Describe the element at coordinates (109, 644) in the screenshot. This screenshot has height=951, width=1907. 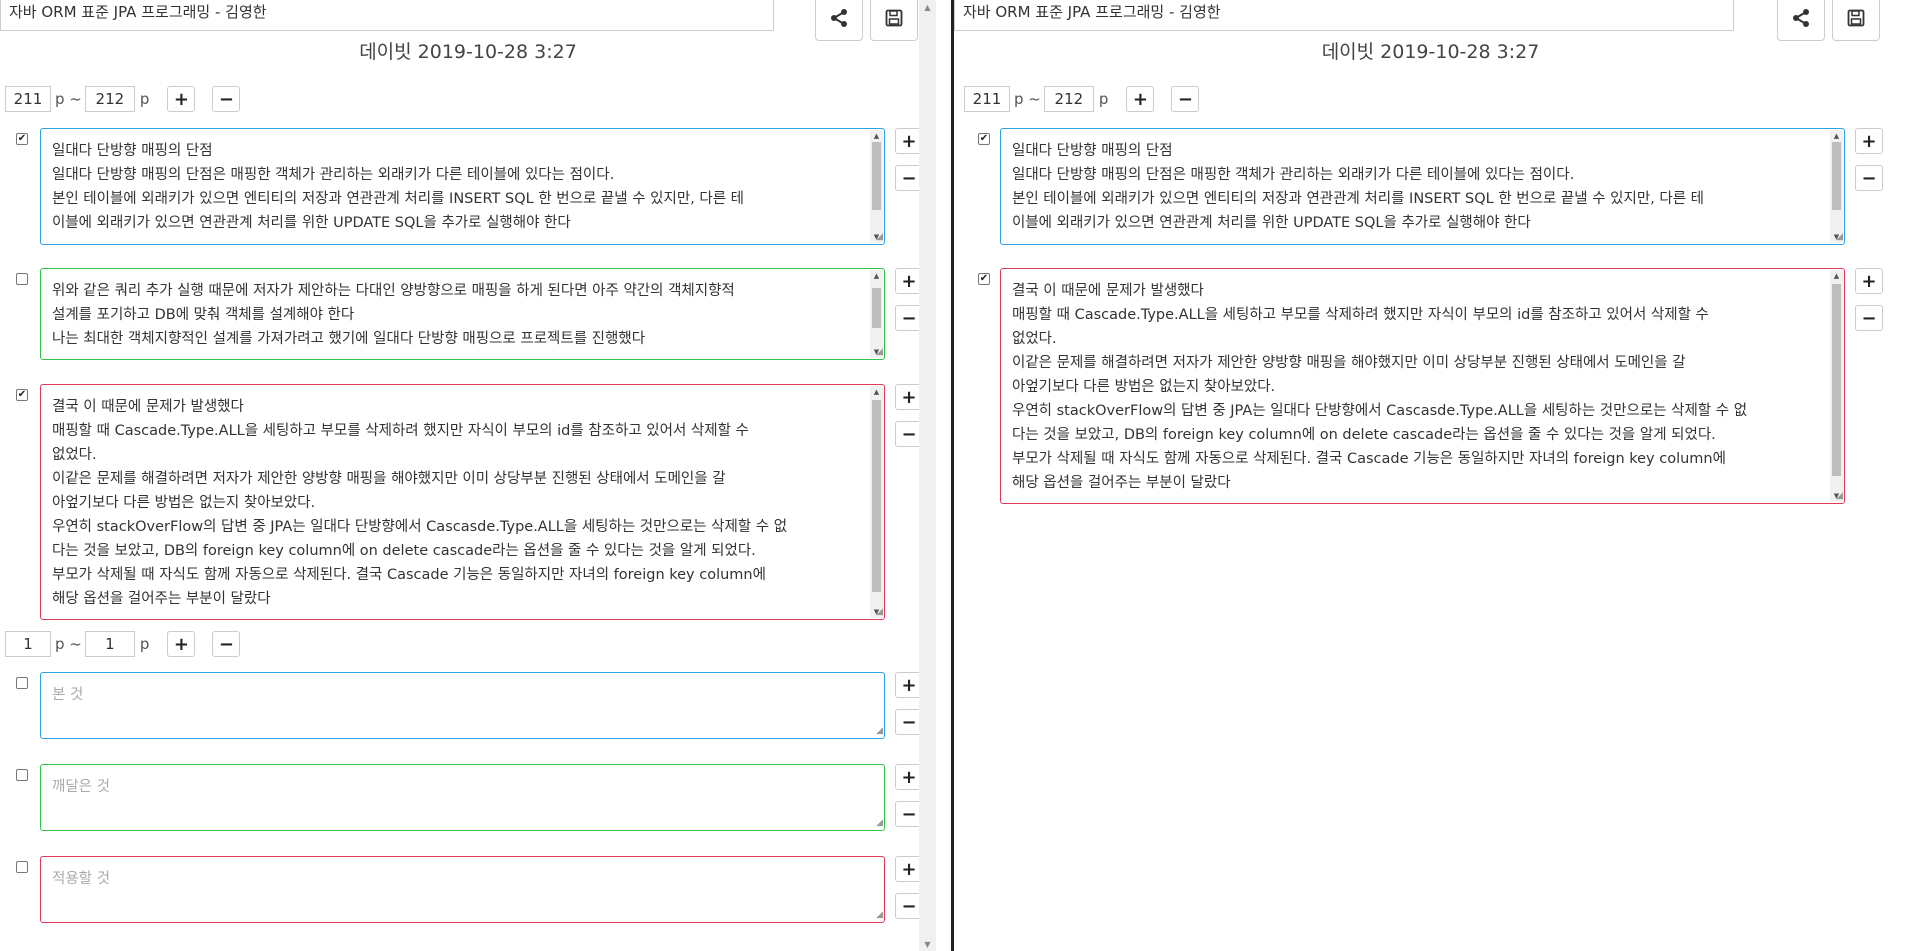
I see `page-to-input: 1` at that location.